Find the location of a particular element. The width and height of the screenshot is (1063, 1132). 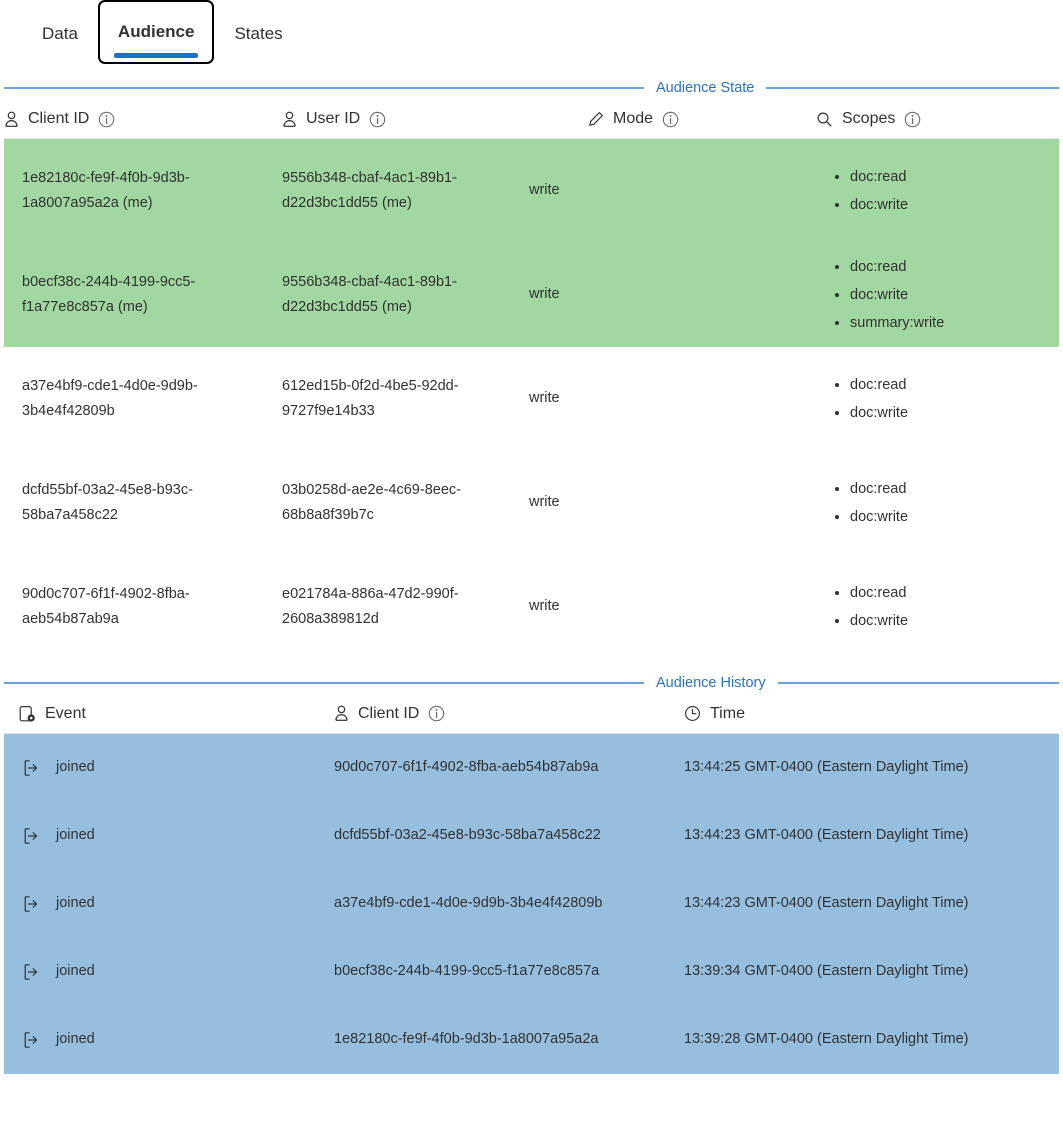

cell-user-id: 612ed15b-0f2d-4be5-92dd-9727f9e14b33 is located at coordinates (370, 398).